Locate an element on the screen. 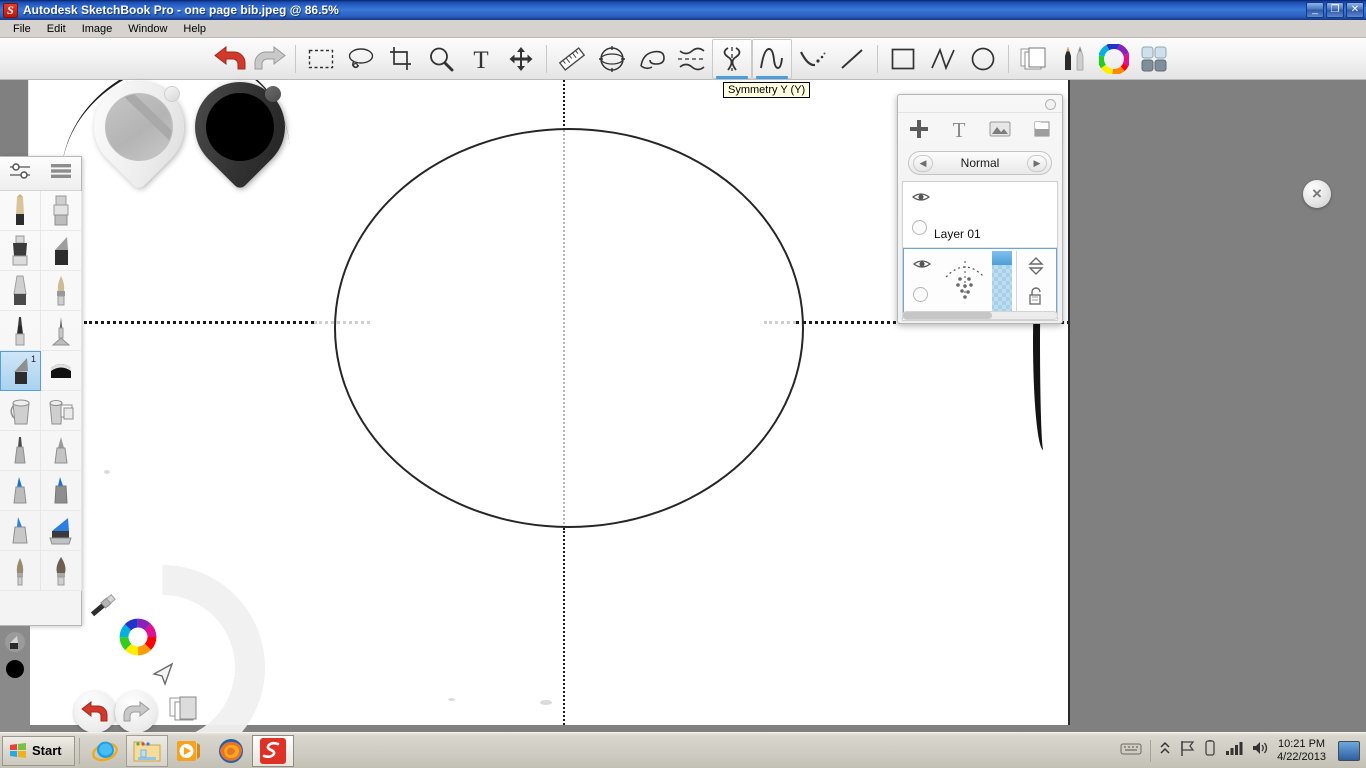  blend-mode-selector: ◀ Normal ▶ is located at coordinates (980, 163).